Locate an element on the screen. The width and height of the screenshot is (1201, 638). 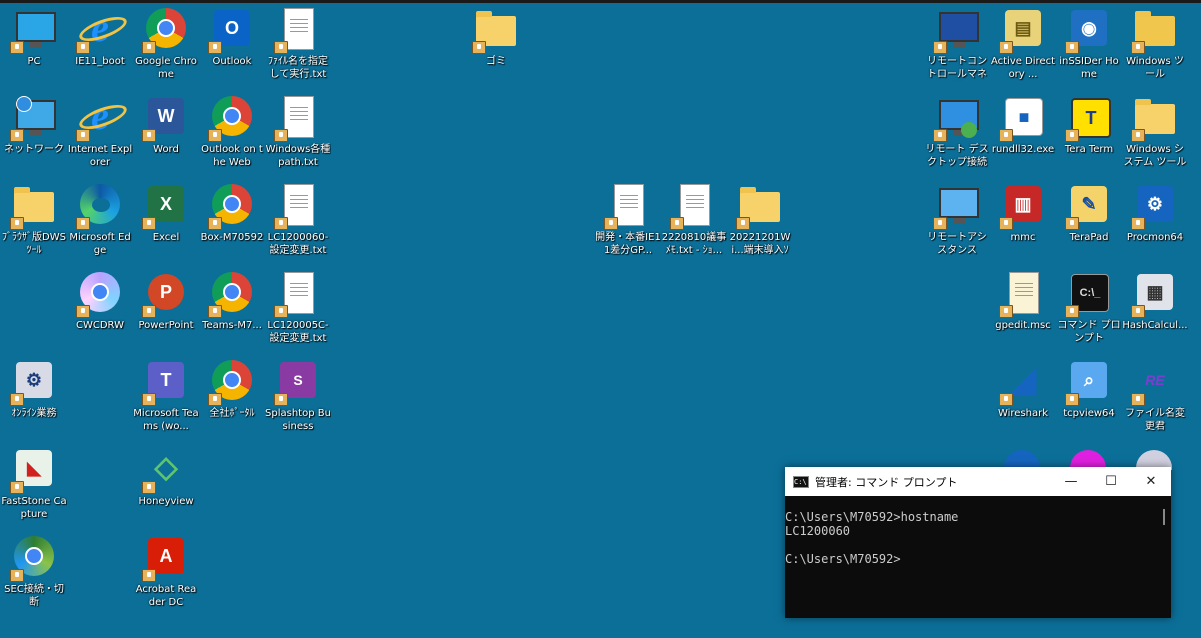
desktop-icon: リモート デスクトップ接続 is located at coordinates (957, 128).